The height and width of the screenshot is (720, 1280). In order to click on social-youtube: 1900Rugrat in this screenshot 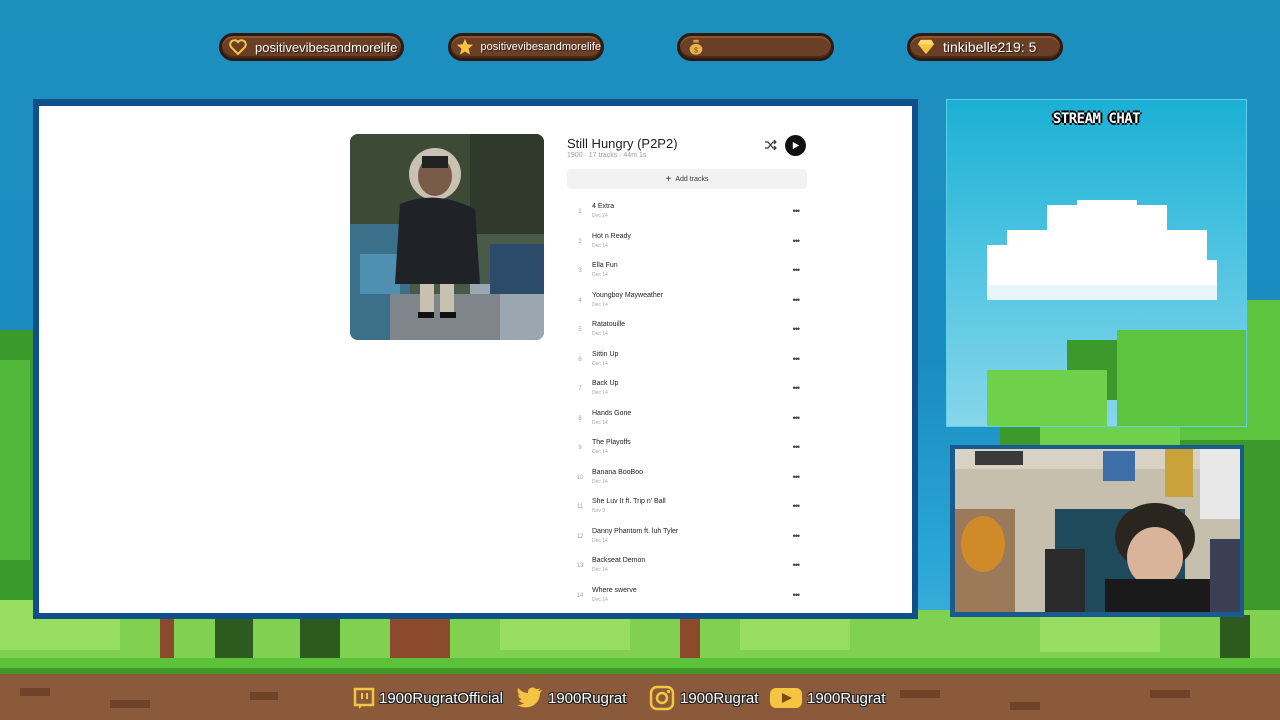, I will do `click(826, 698)`.